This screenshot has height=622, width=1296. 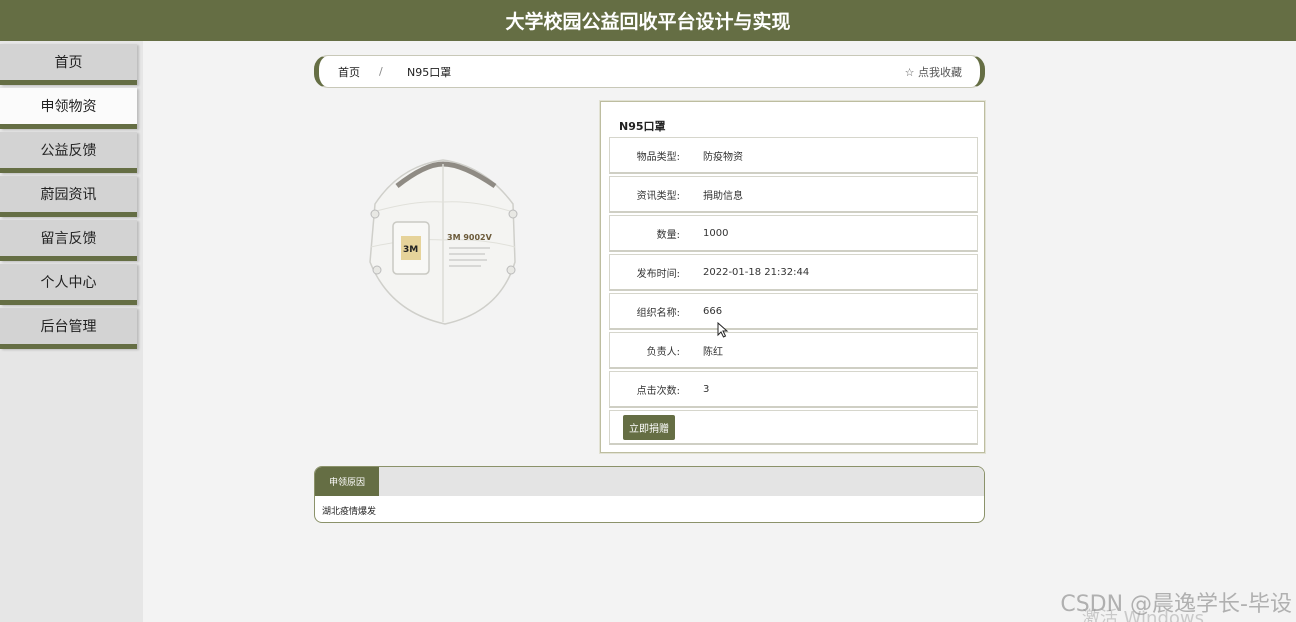 I want to click on favorite-button: ☆ 点我收藏, so click(x=933, y=72).